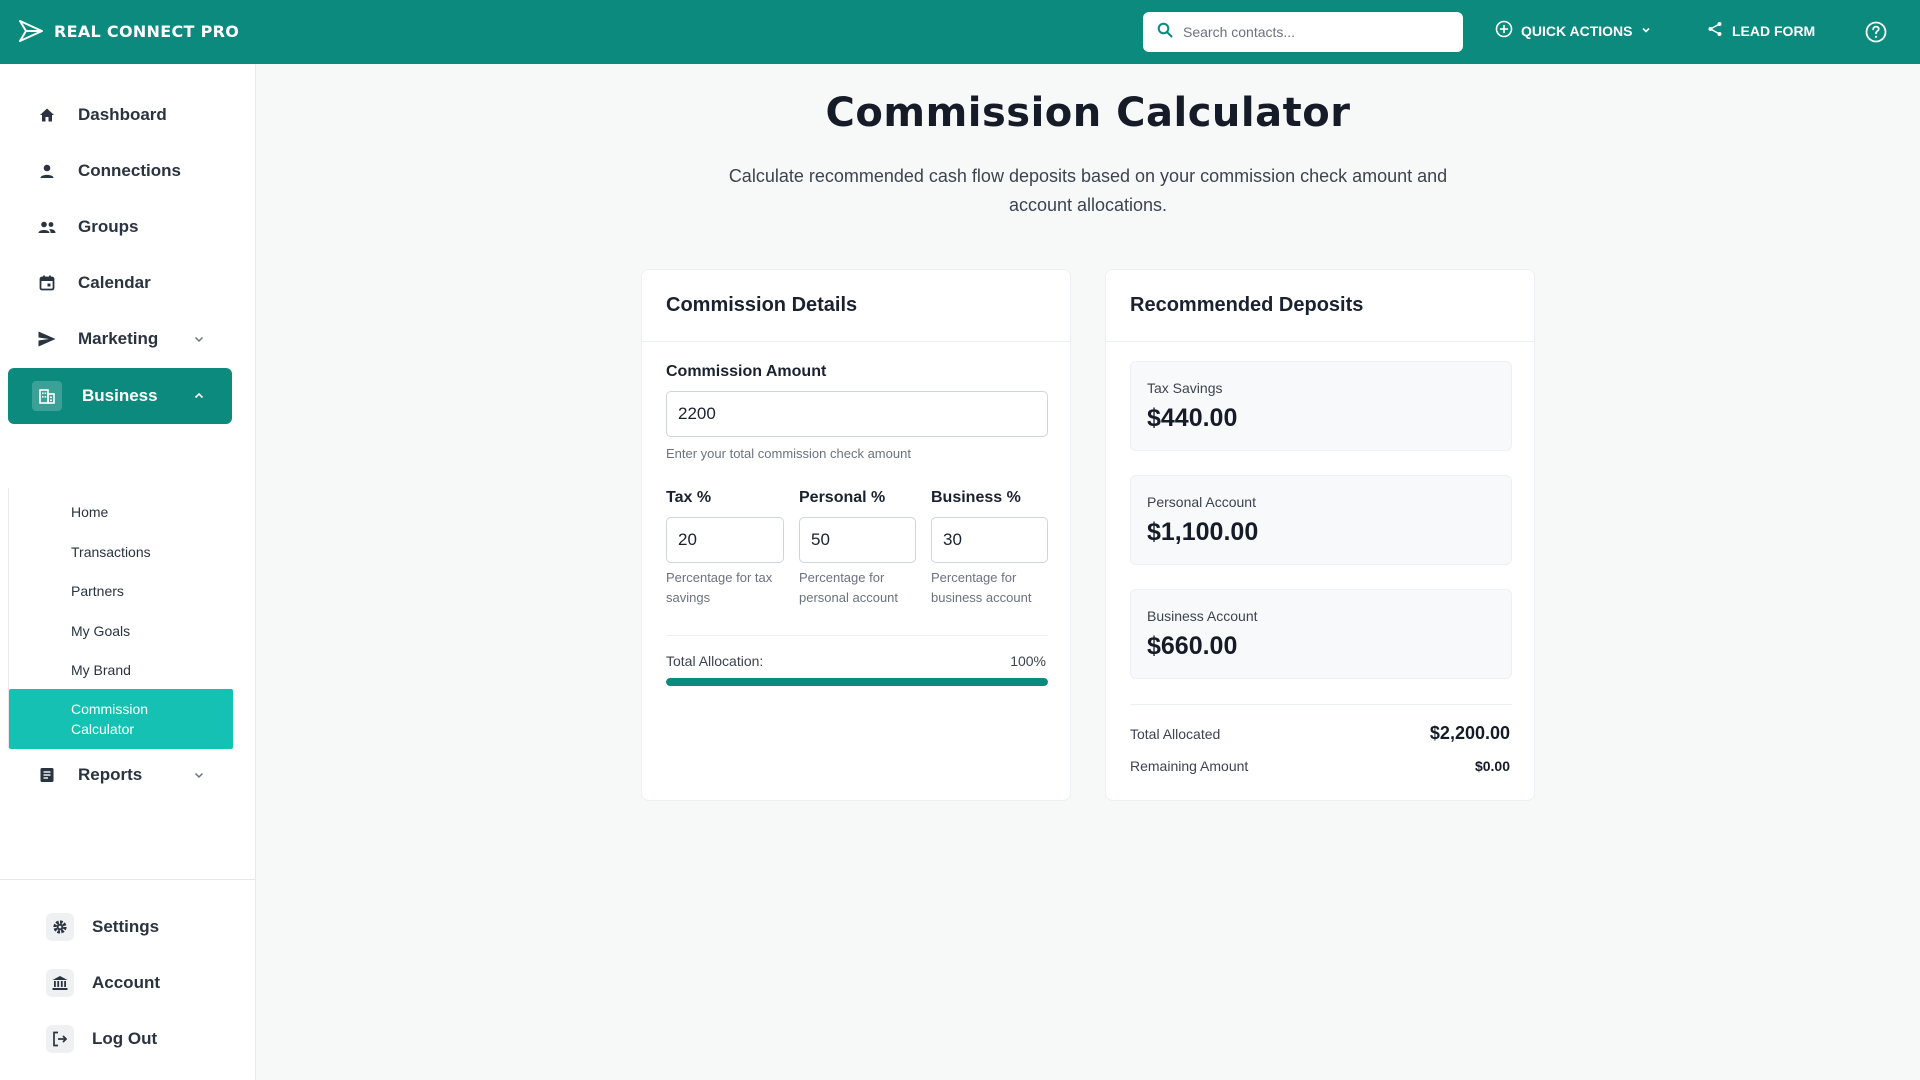  I want to click on sidebar-item-reports: Reports, so click(120, 775).